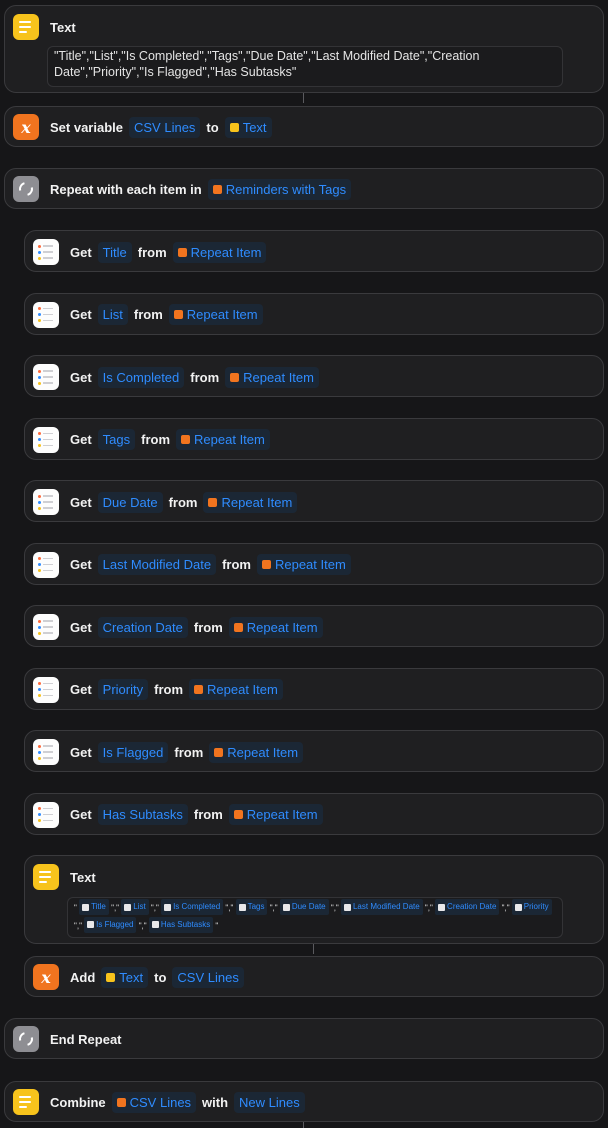  I want to click on template-token: Title, so click(94, 907).